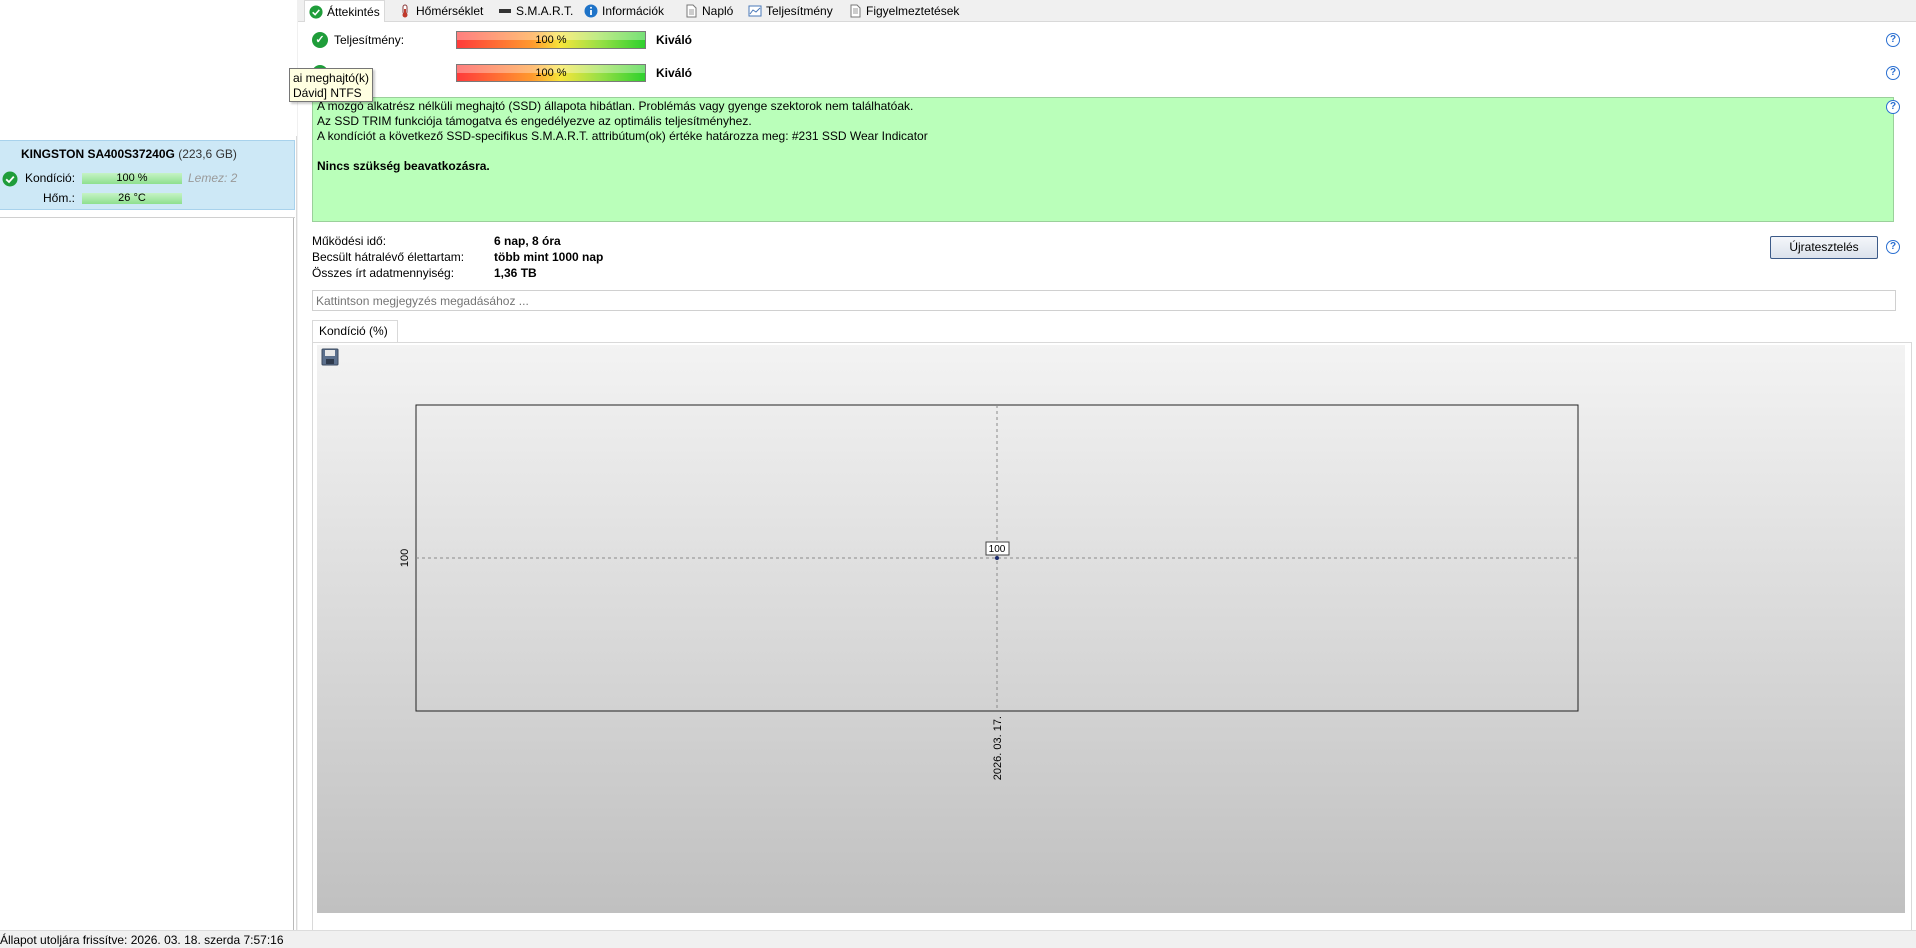 The width and height of the screenshot is (1916, 948). I want to click on drive-size: (223,6 GB), so click(207, 154).